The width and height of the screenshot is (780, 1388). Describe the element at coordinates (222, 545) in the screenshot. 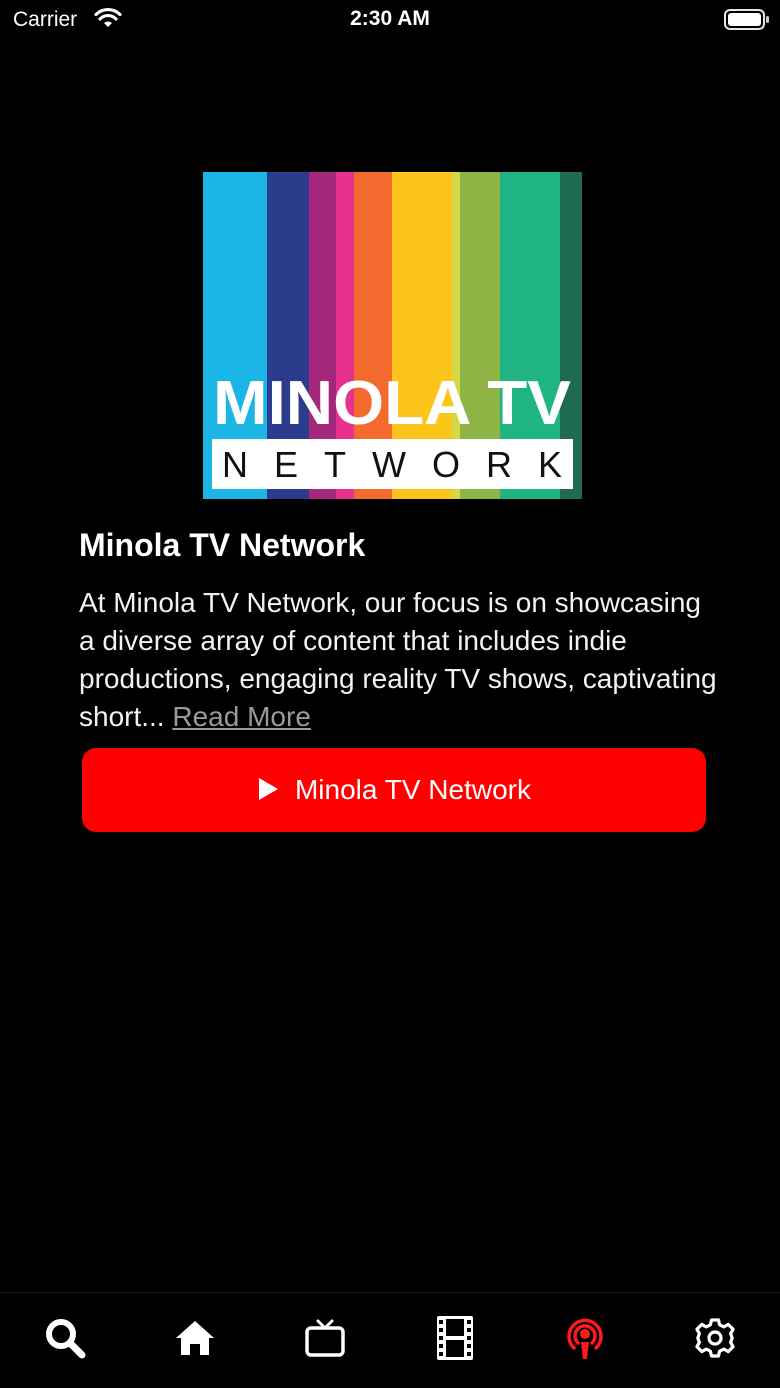

I see `channel-title: Minola TV Network` at that location.